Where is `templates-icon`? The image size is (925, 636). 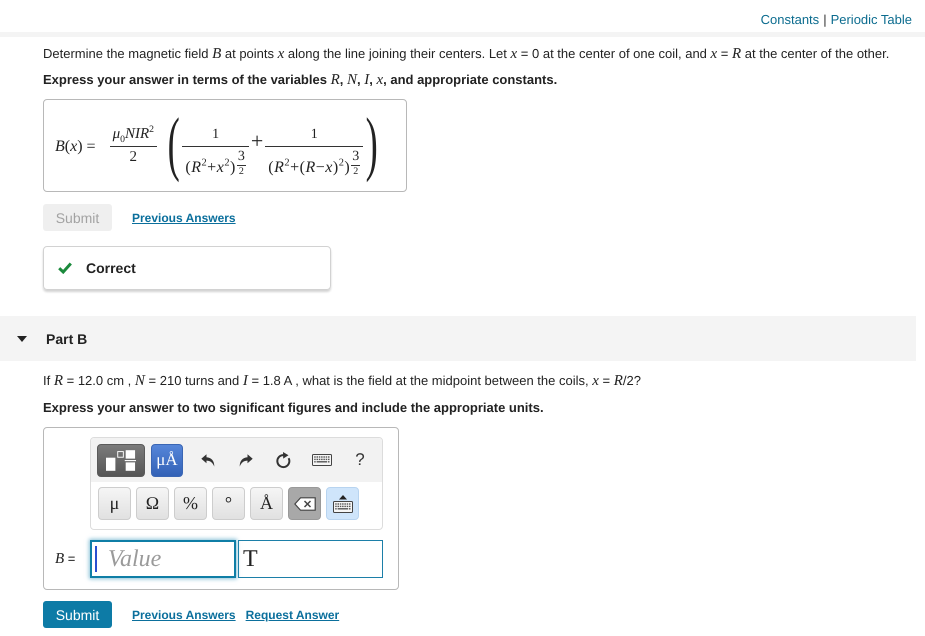
templates-icon is located at coordinates (121, 460).